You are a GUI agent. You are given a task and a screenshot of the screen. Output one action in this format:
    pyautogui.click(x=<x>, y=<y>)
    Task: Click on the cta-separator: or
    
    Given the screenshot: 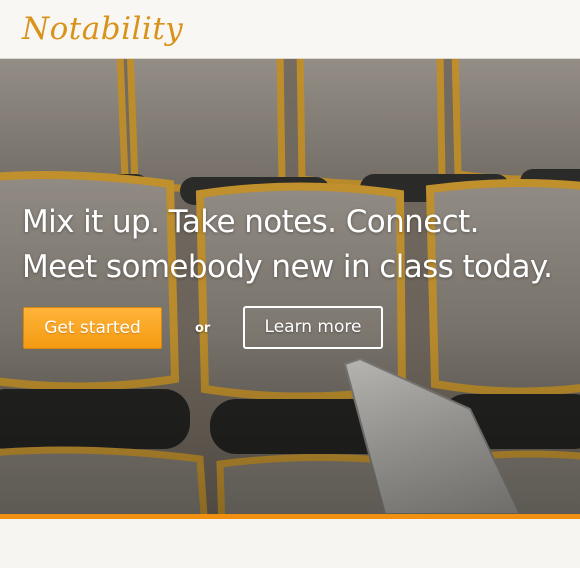 What is the action you would take?
    pyautogui.click(x=203, y=328)
    